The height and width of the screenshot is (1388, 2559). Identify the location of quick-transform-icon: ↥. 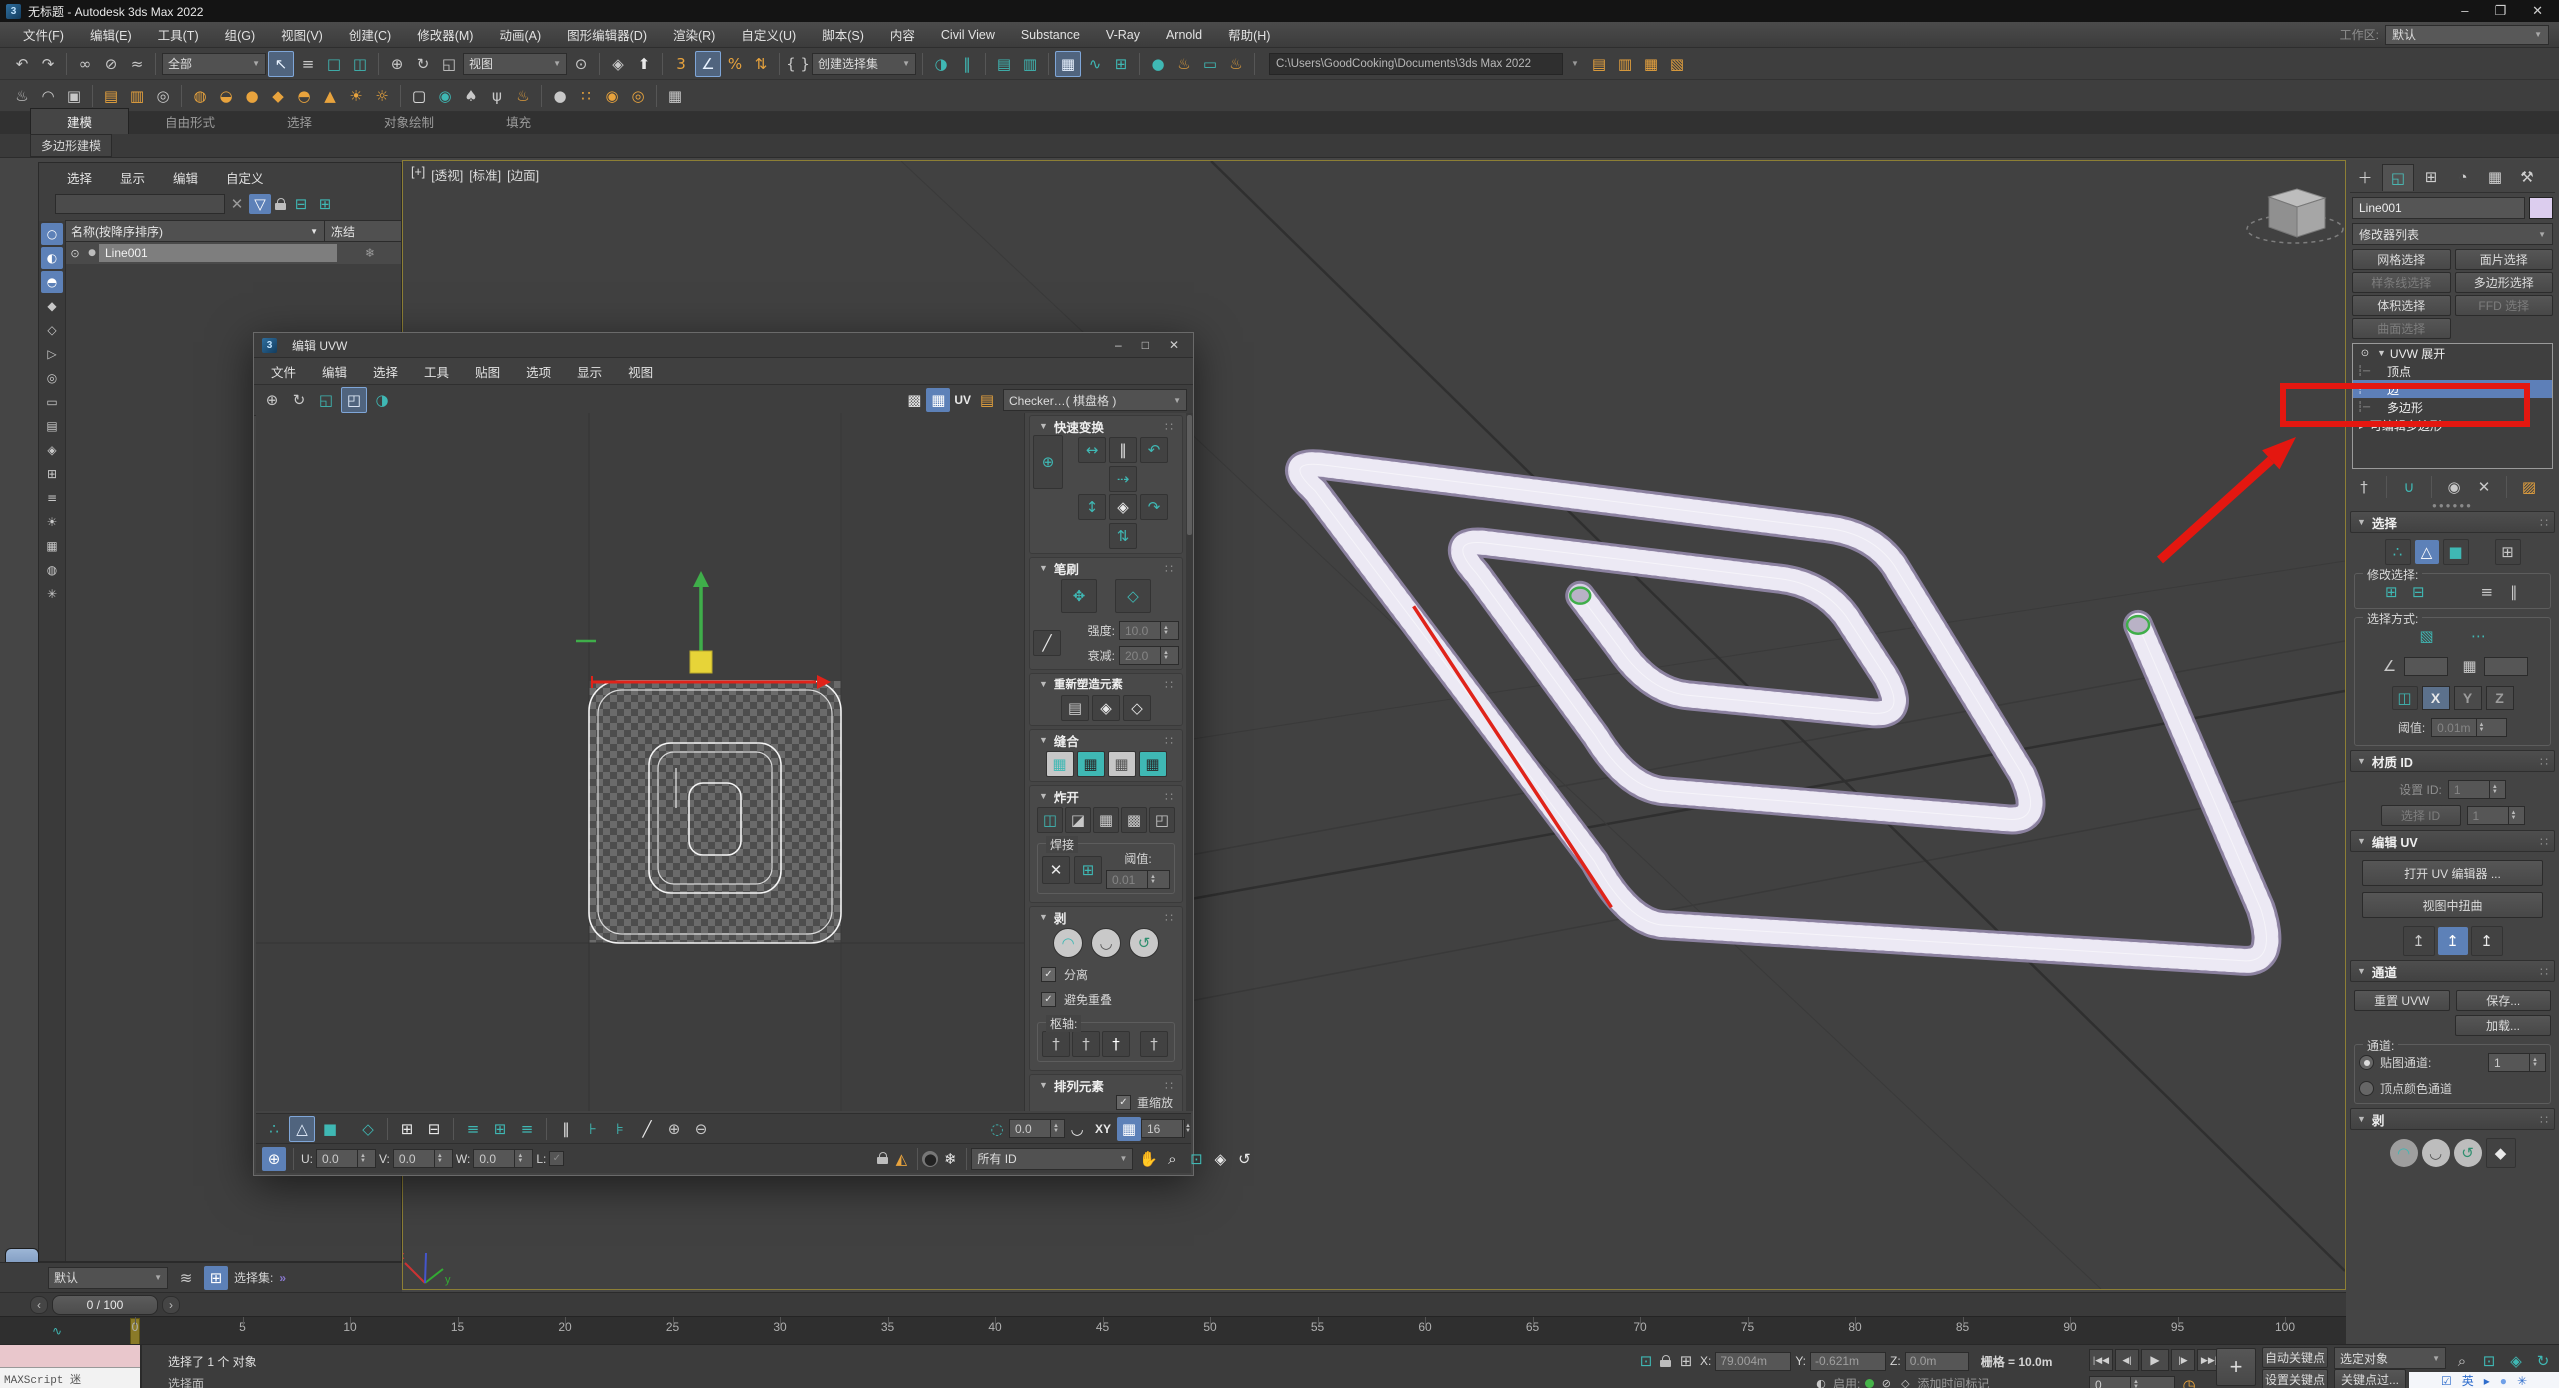
(2486, 941).